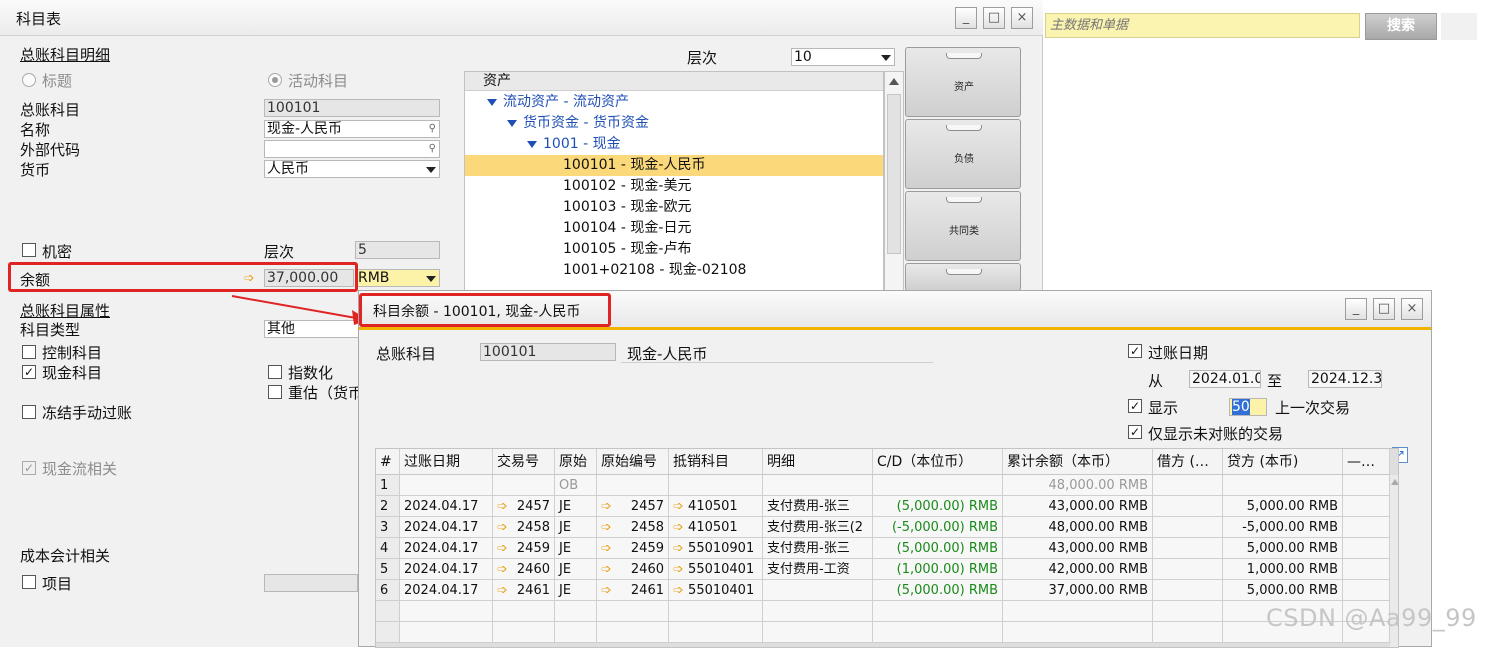  I want to click on tree-node: 流动资产 - 流动资产, so click(674, 102).